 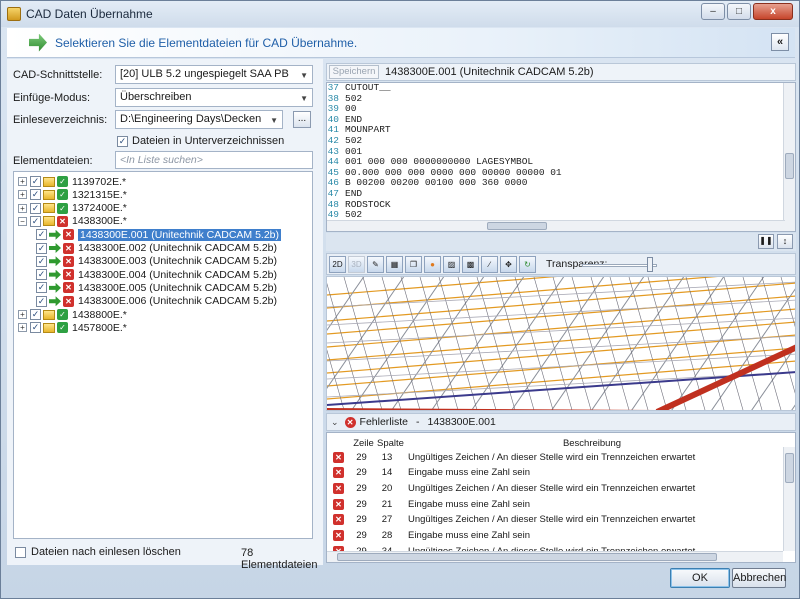 I want to click on tree-item: − ✓ ✕ 1438300E.*, so click(x=72, y=221).